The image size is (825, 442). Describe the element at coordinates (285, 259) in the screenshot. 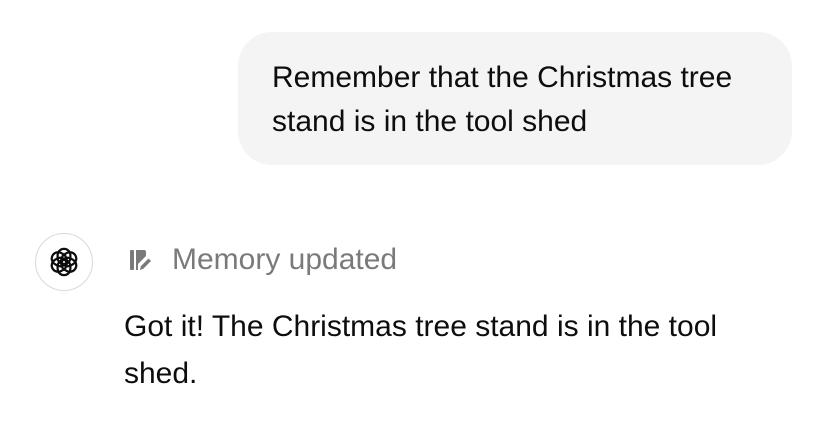

I see `memory-status-label: Memory updated` at that location.